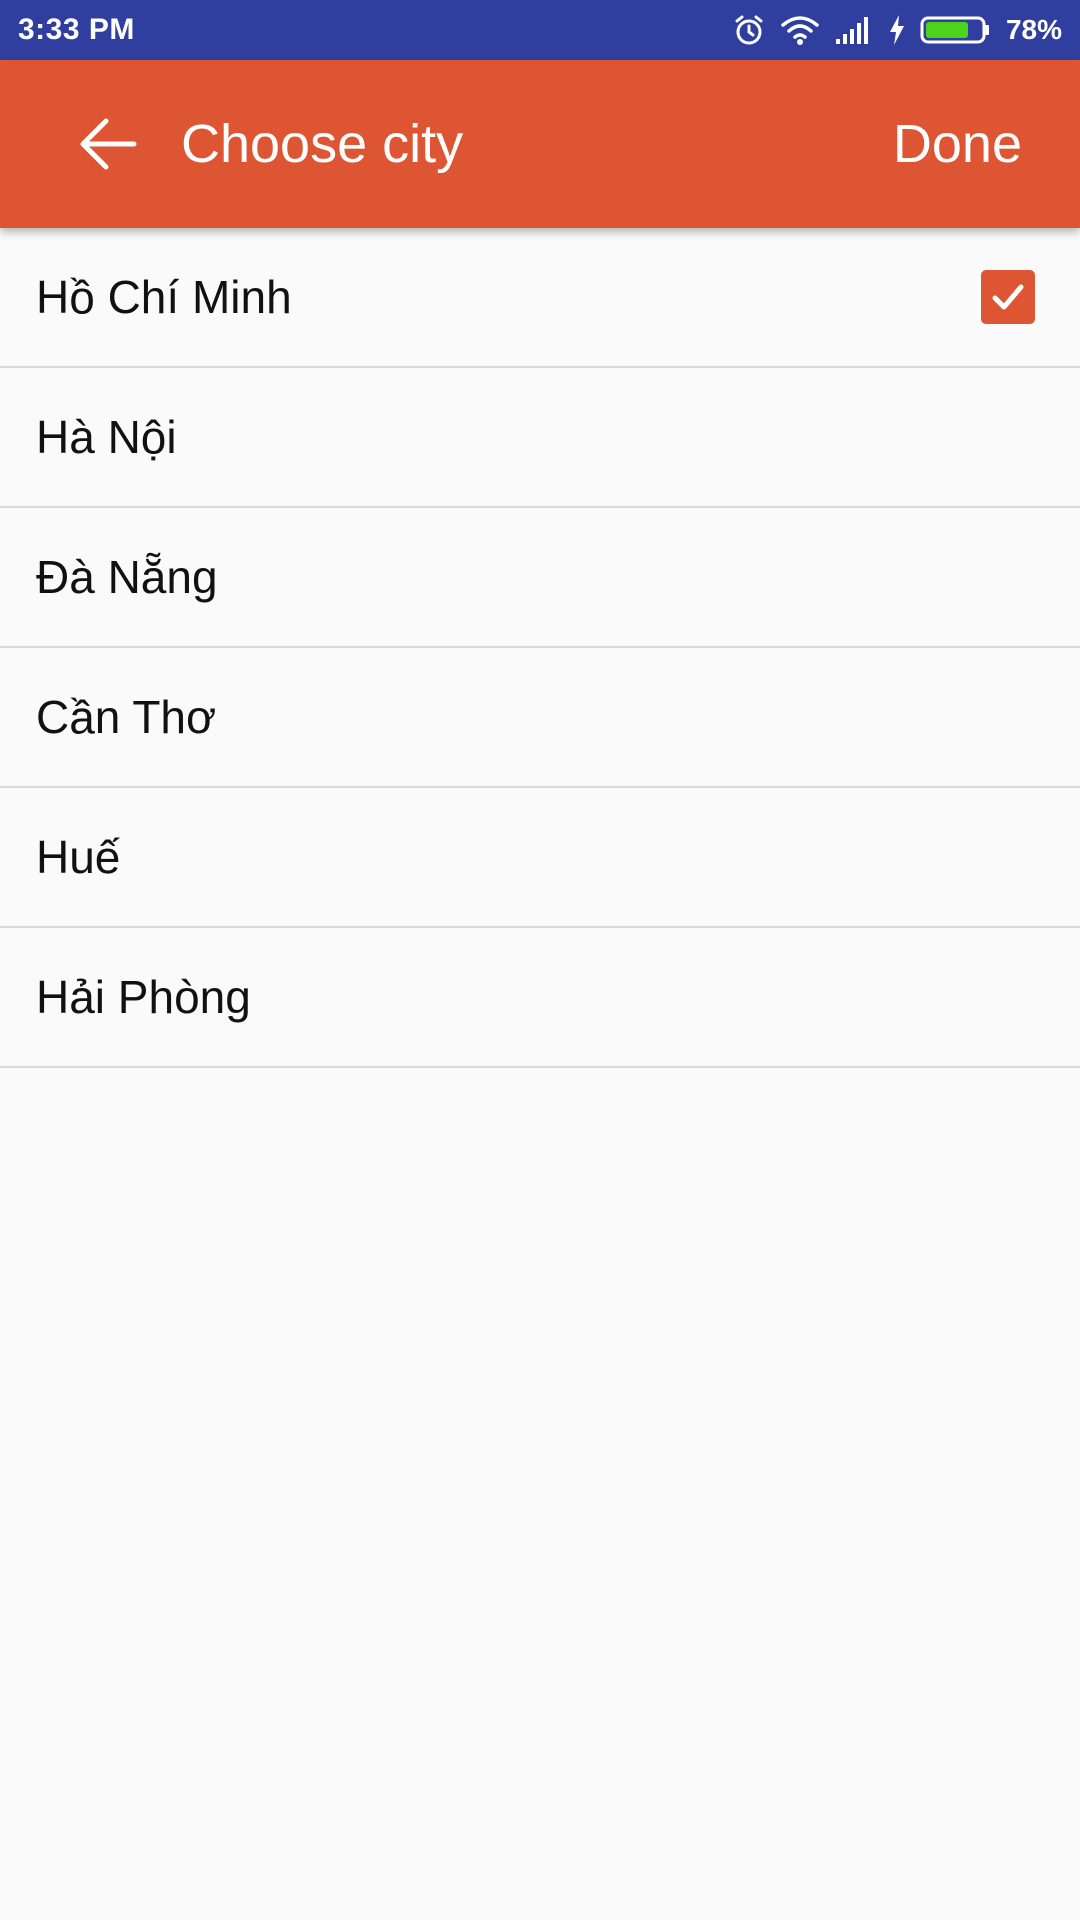 This screenshot has height=1920, width=1080. I want to click on city-list-item: Đà Nẵng, so click(540, 578).